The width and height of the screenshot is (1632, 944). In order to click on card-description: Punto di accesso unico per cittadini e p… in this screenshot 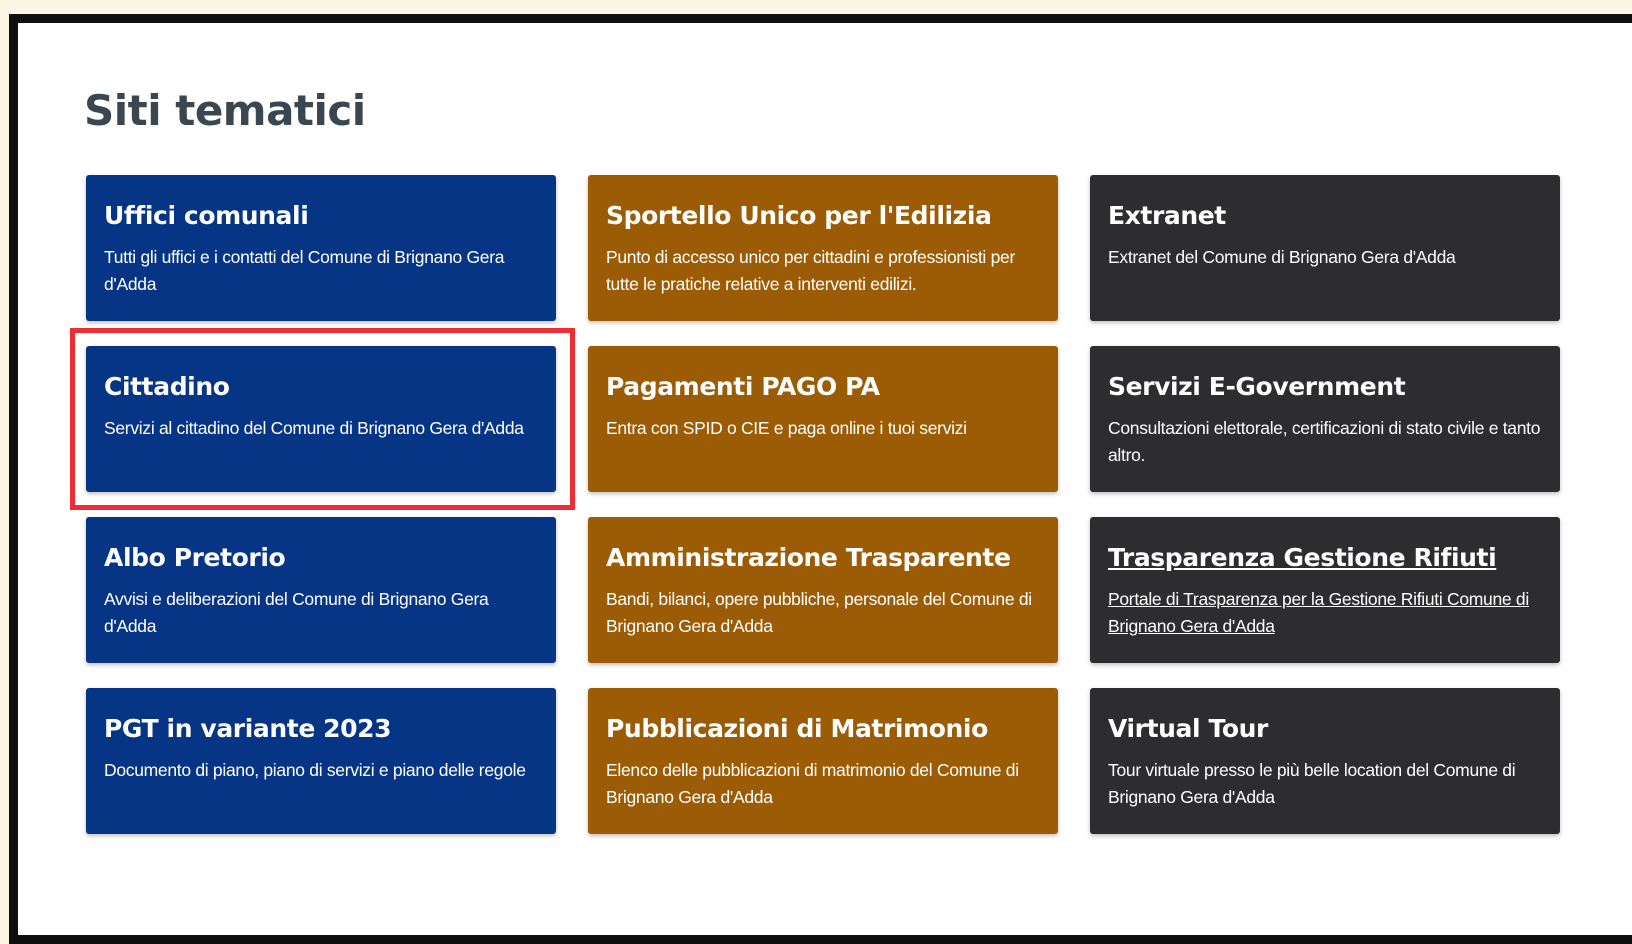, I will do `click(810, 270)`.